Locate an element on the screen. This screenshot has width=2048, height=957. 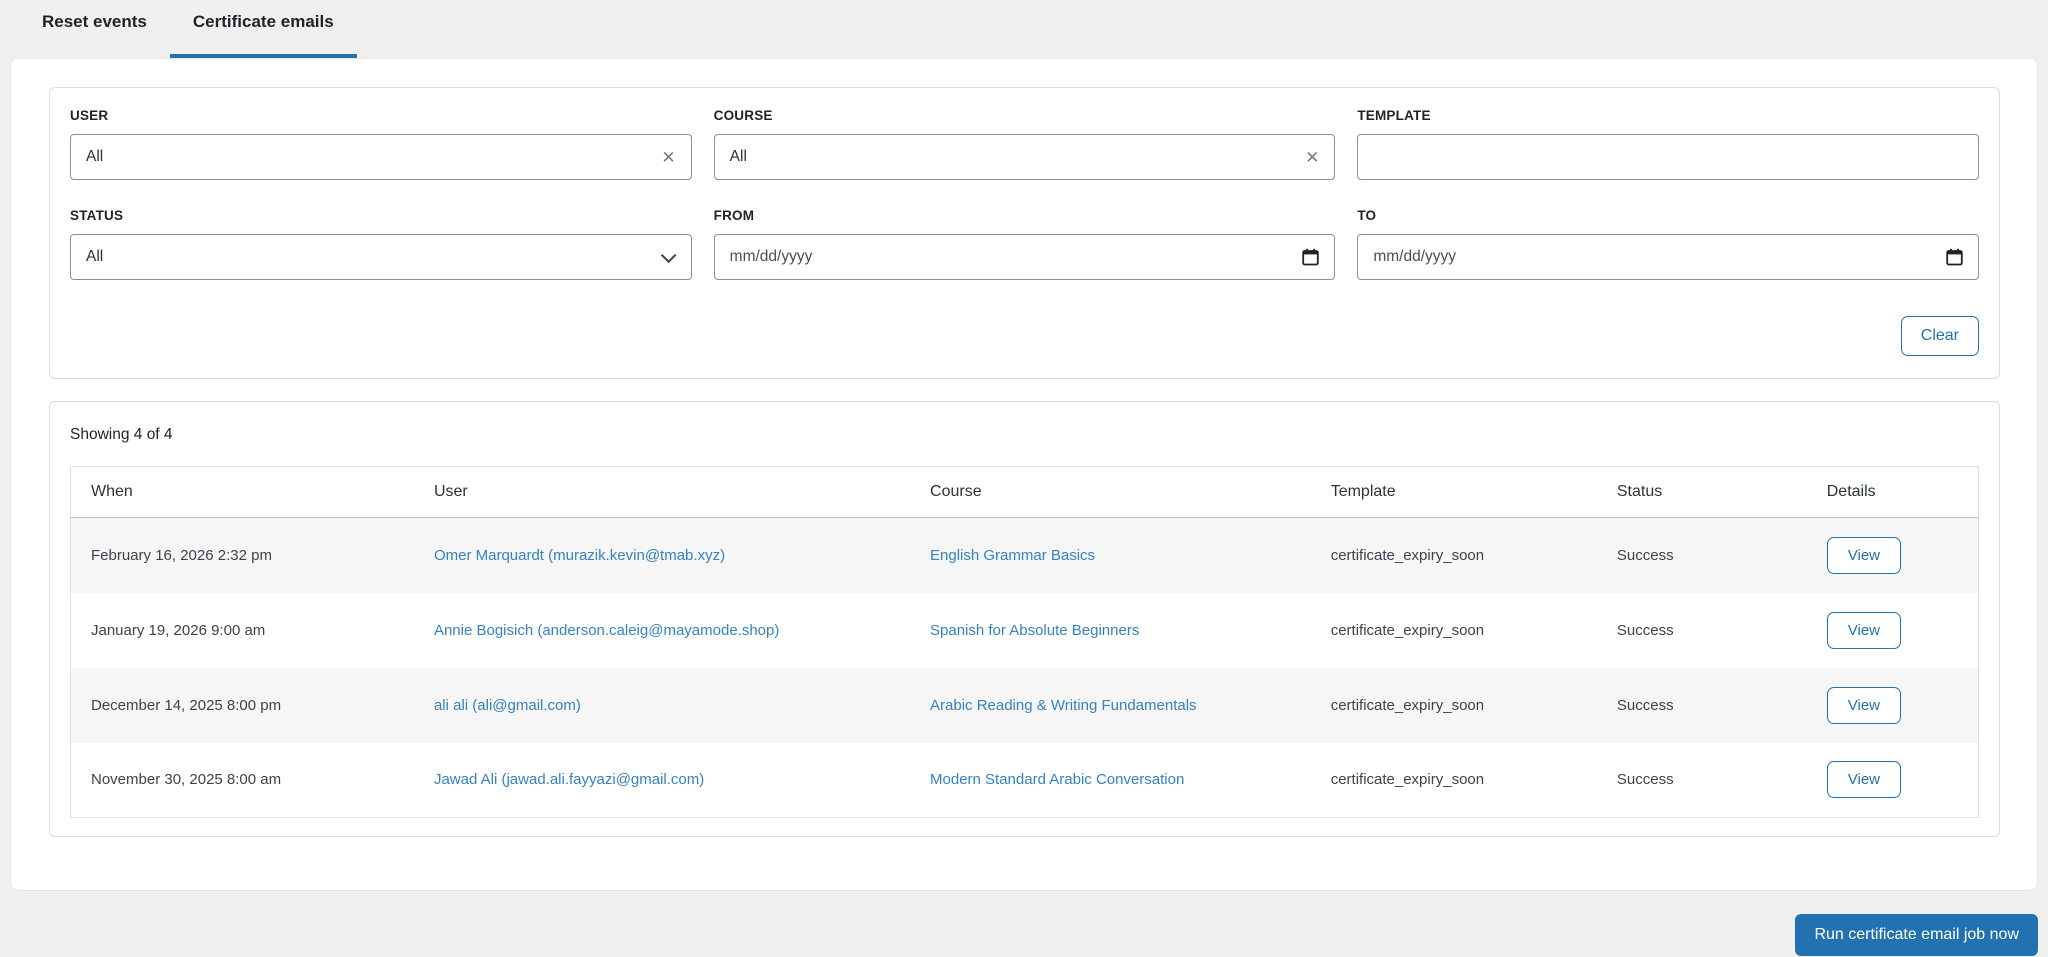
clear-row: Clear is located at coordinates (1024, 336).